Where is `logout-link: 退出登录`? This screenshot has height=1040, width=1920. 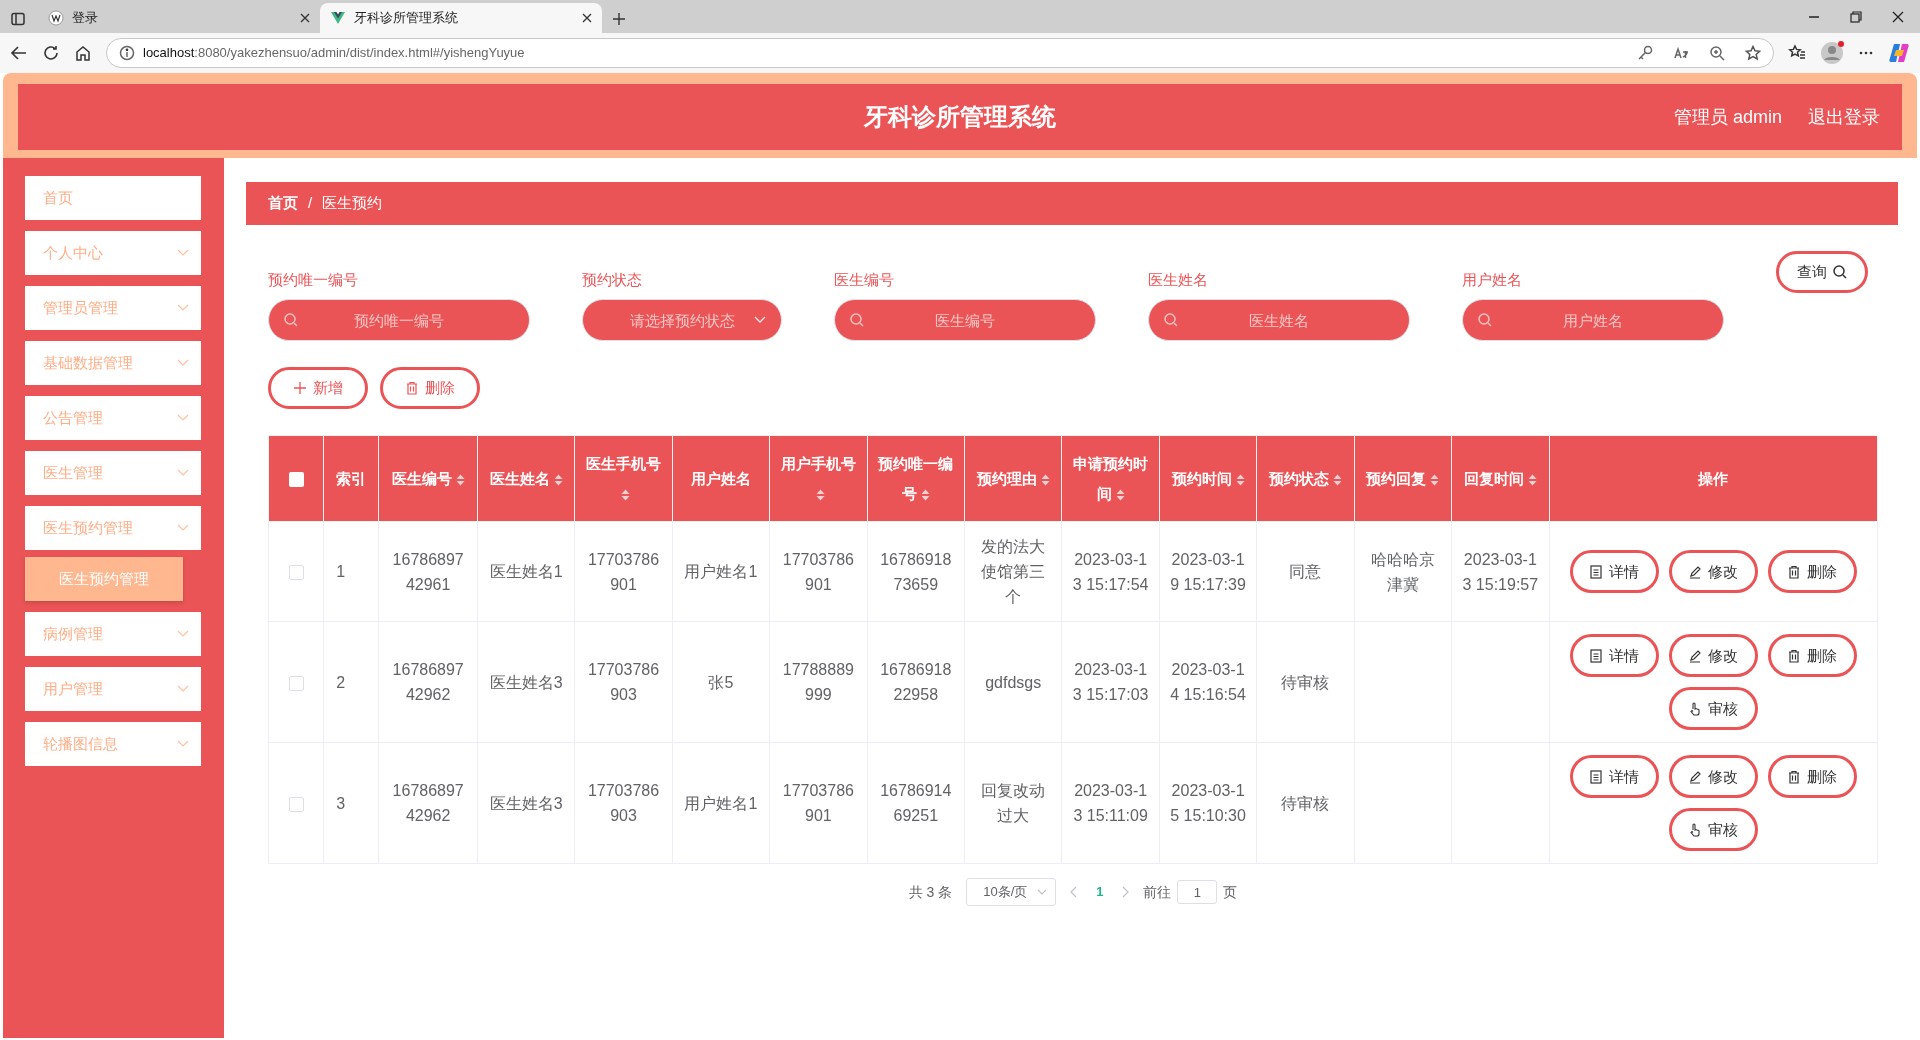 logout-link: 退出登录 is located at coordinates (1844, 117).